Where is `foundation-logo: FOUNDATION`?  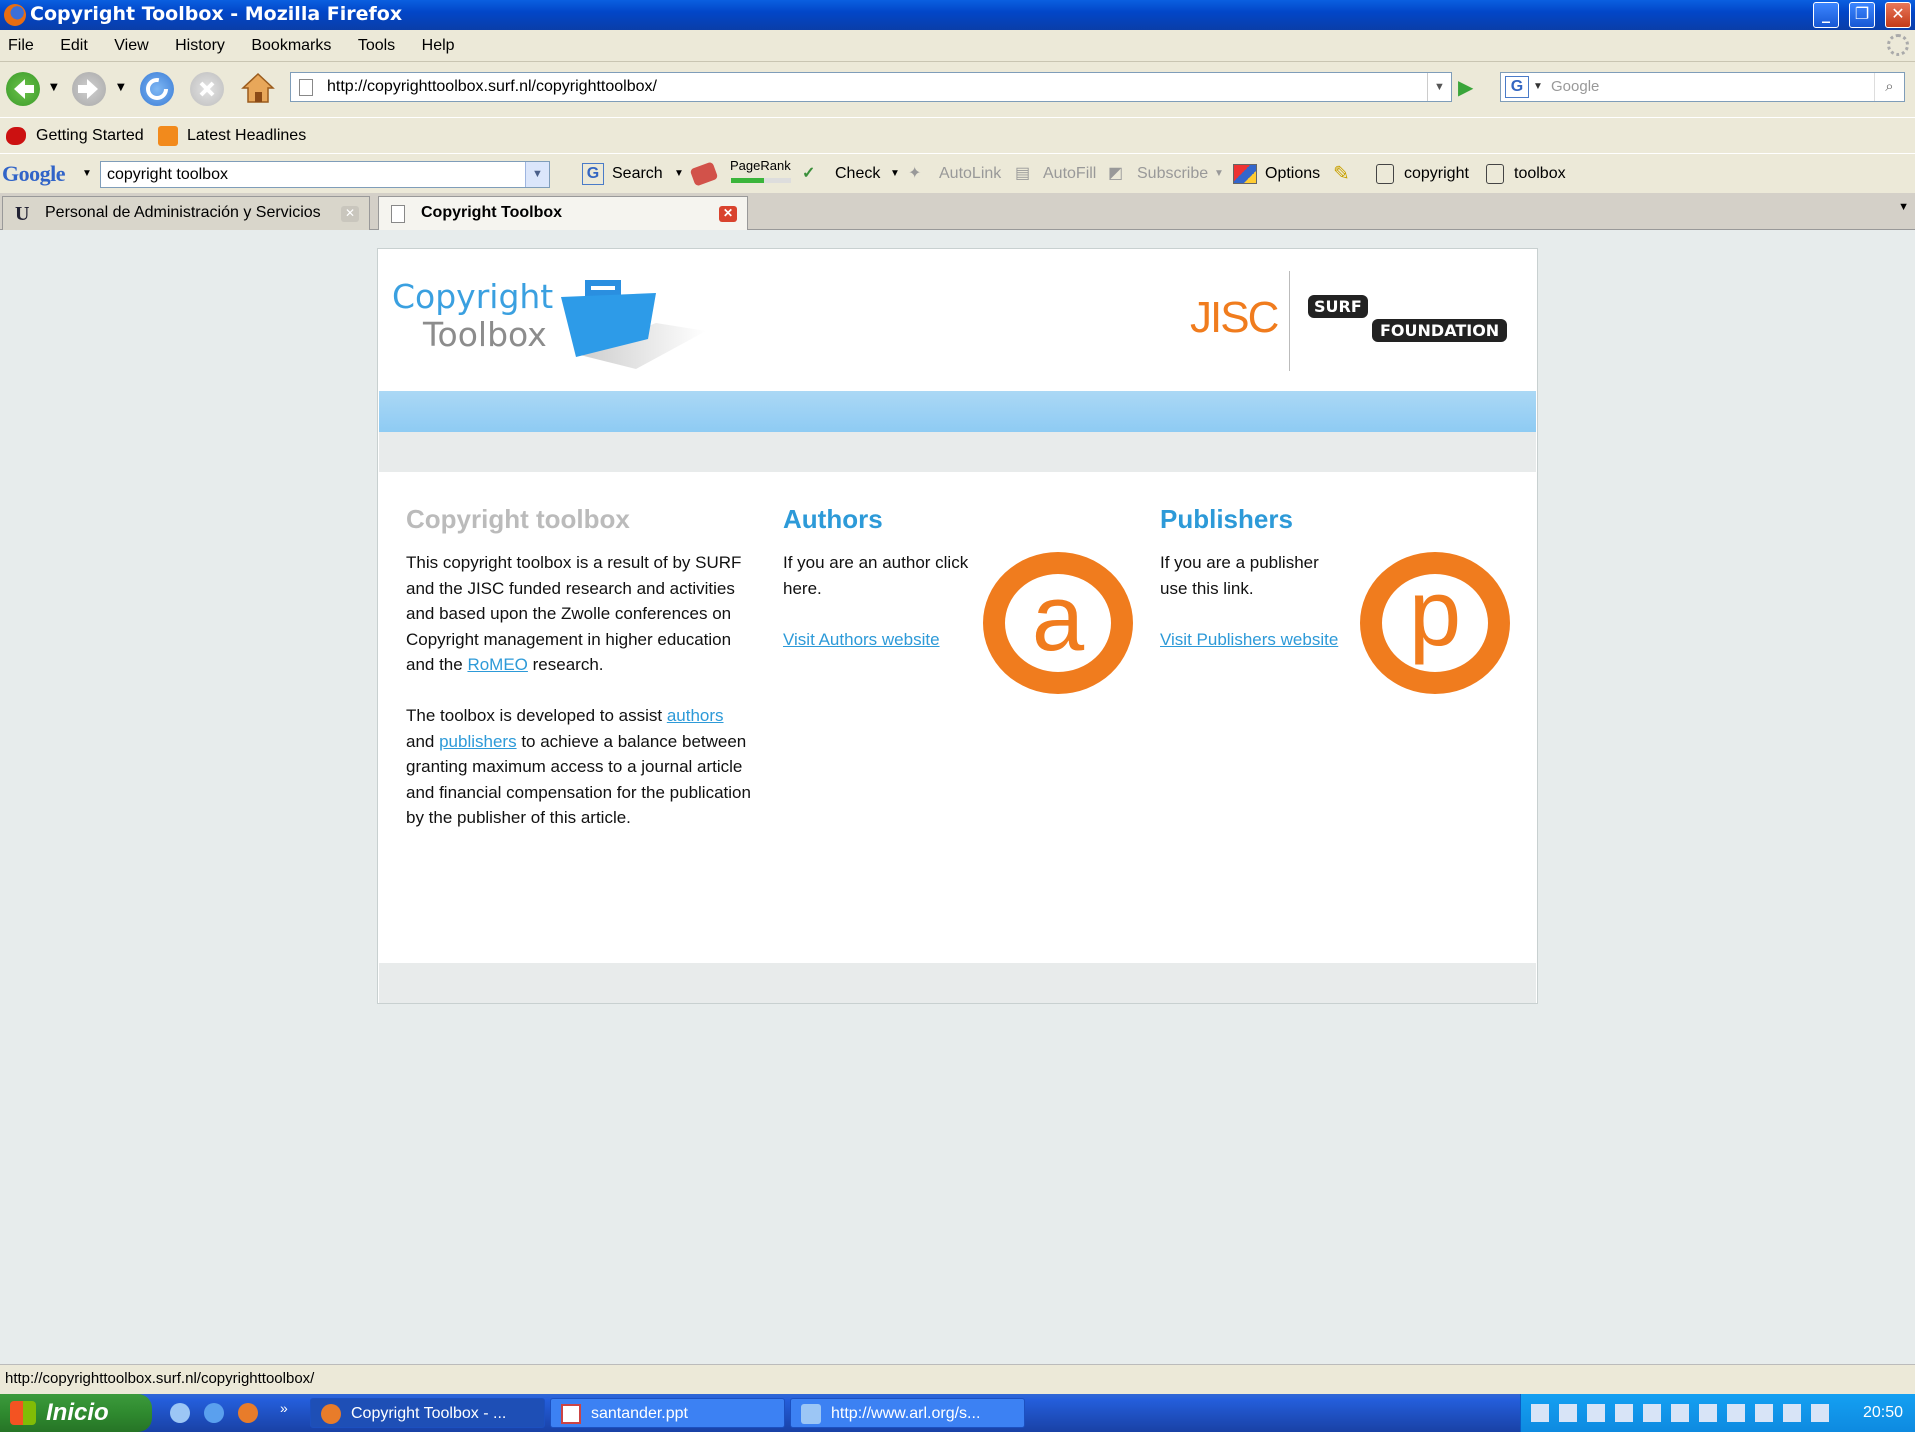
foundation-logo: FOUNDATION is located at coordinates (1440, 330).